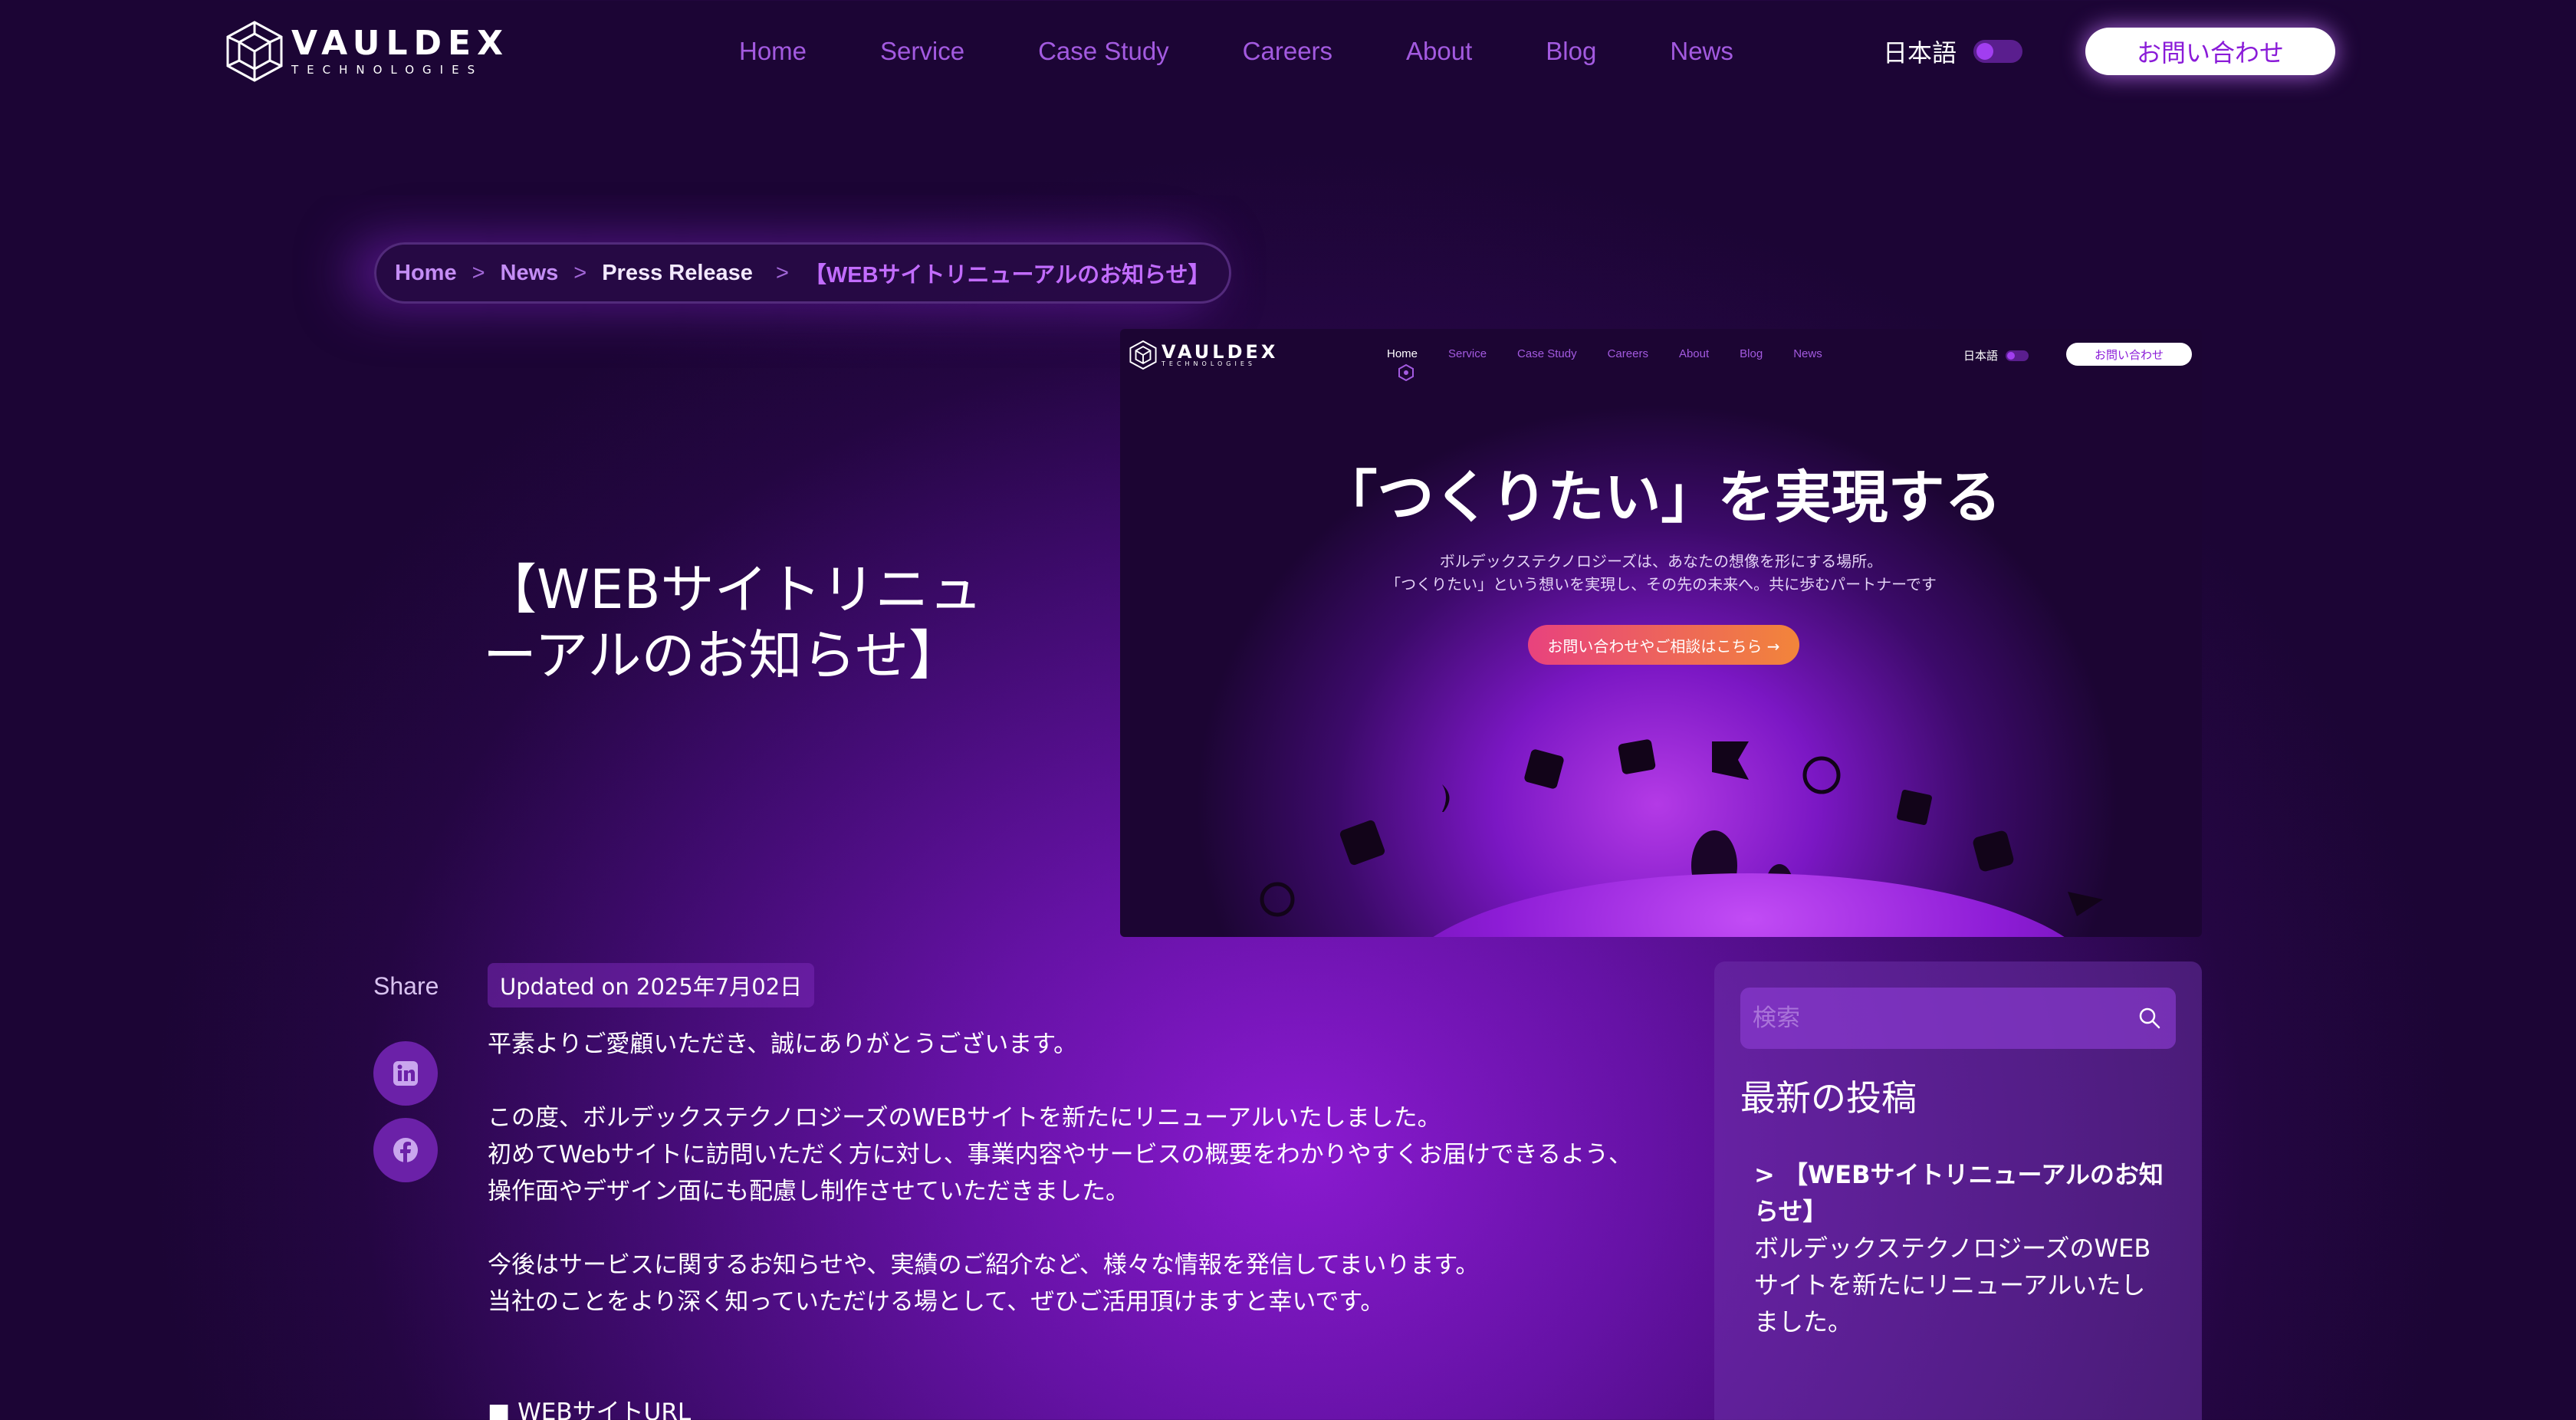  I want to click on facebook-share-button, so click(406, 1150).